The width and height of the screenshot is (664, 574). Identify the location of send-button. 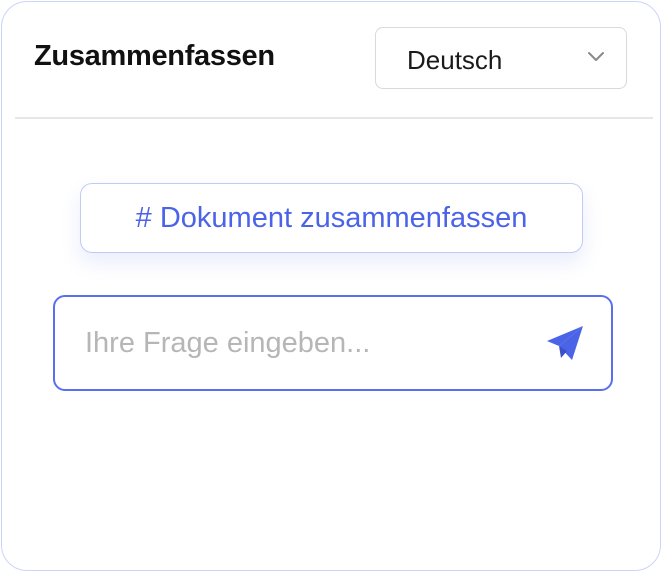
(565, 343).